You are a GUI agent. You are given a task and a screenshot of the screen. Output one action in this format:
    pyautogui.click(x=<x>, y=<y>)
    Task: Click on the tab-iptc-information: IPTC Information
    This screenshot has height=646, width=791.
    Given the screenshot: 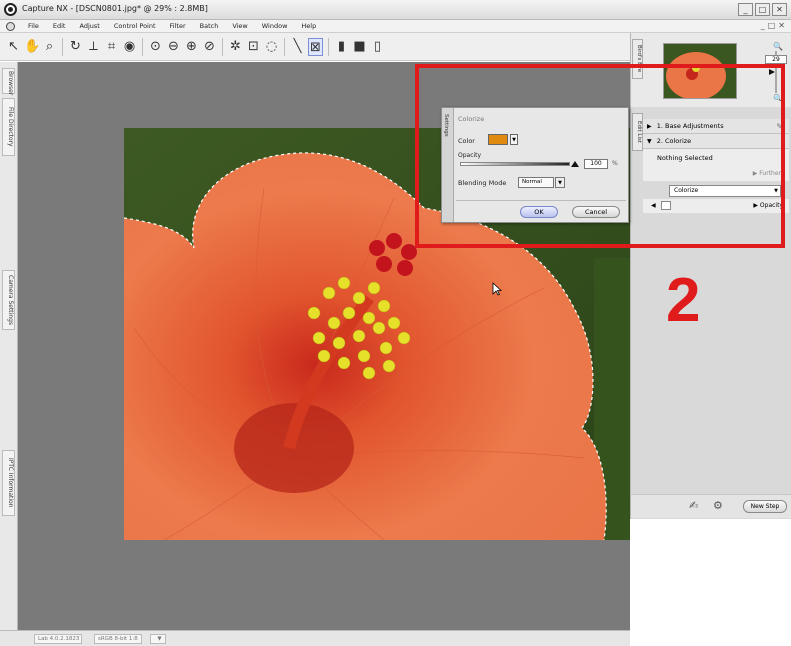 What is the action you would take?
    pyautogui.click(x=8, y=483)
    